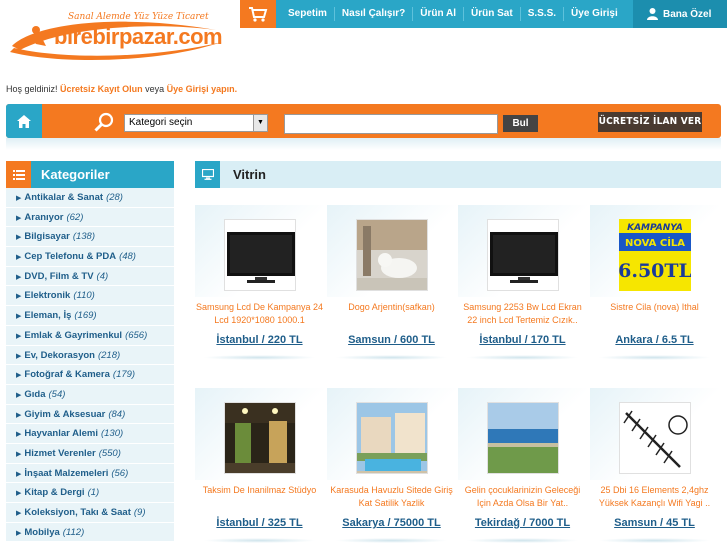 Image resolution: width=727 pixels, height=545 pixels. Describe the element at coordinates (458, 174) in the screenshot. I see `showcase-header: Vitrin` at that location.